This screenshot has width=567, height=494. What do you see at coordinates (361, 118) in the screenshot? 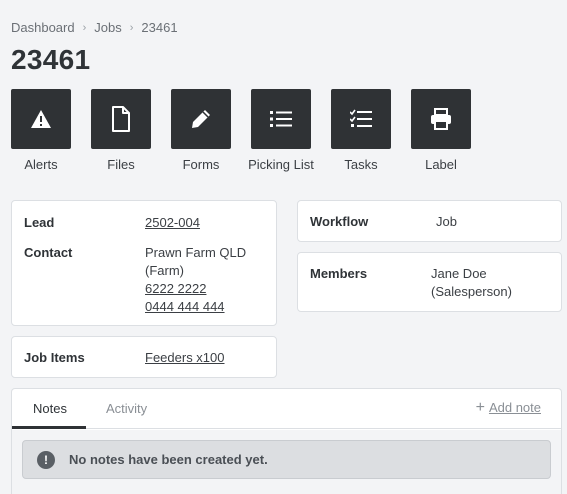
I see `checklist-icon` at bounding box center [361, 118].